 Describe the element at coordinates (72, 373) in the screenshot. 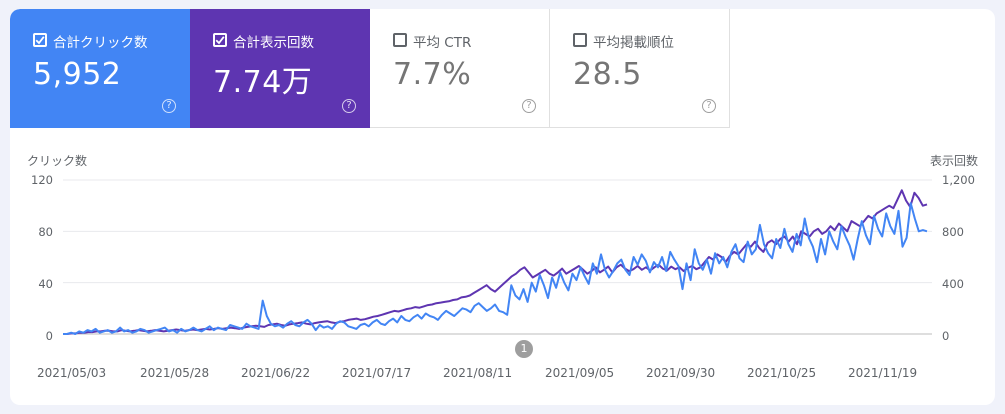

I see `x-tick-label: 2021/05/03` at that location.